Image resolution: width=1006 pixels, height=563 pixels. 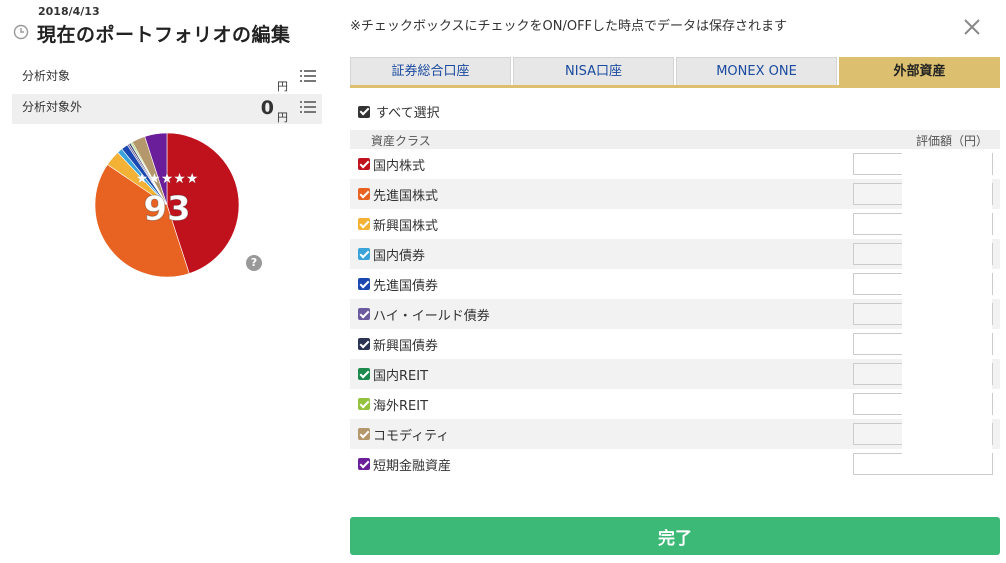 What do you see at coordinates (267, 108) in the screenshot?
I see `summary-value: 0` at bounding box center [267, 108].